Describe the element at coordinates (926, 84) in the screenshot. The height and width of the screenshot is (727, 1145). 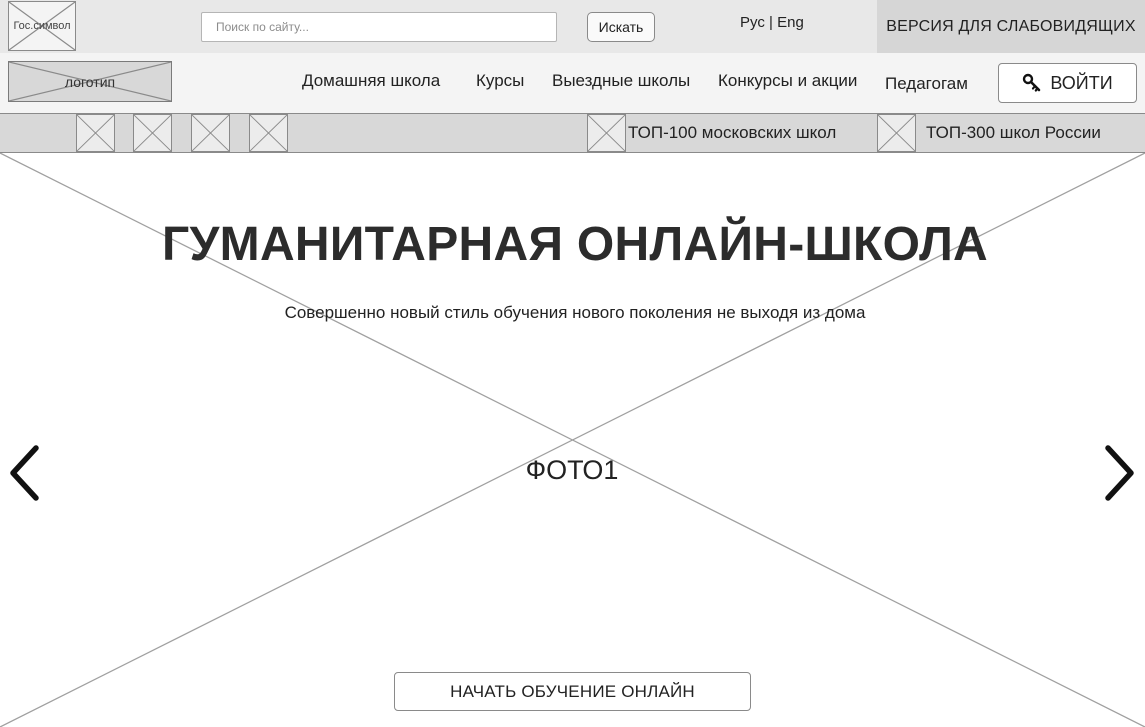
I see `nav-item-teachers: Педагогам` at that location.